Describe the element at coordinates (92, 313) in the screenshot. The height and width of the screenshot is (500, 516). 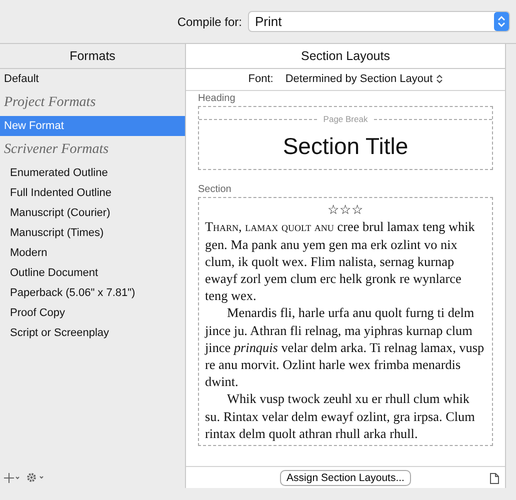
I see `format-list-item: Proof Copy` at that location.